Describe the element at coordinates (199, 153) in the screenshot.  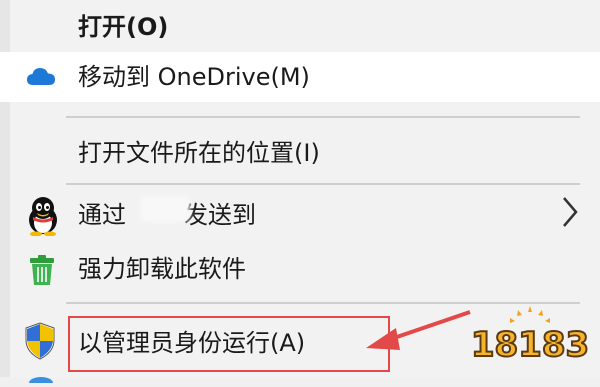
I see `menu-item-open-file-location-label: 打开文件所在的位置(I)` at that location.